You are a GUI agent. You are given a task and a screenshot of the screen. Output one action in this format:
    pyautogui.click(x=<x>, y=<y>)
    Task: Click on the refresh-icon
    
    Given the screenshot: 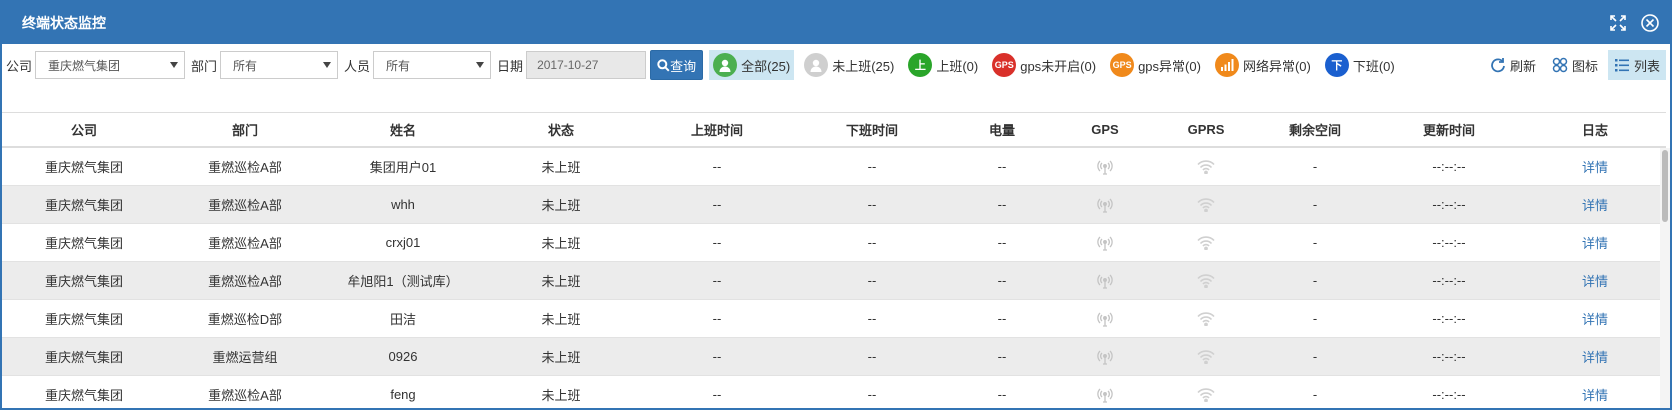 What is the action you would take?
    pyautogui.click(x=1498, y=65)
    